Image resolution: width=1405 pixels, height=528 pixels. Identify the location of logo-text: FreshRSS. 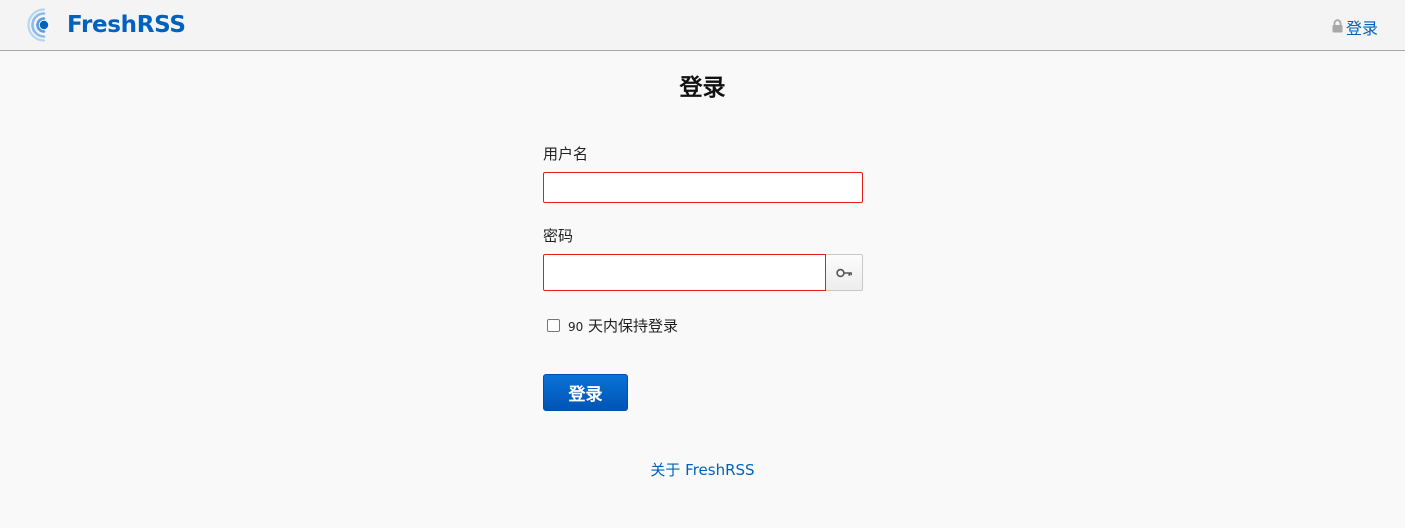
(126, 25).